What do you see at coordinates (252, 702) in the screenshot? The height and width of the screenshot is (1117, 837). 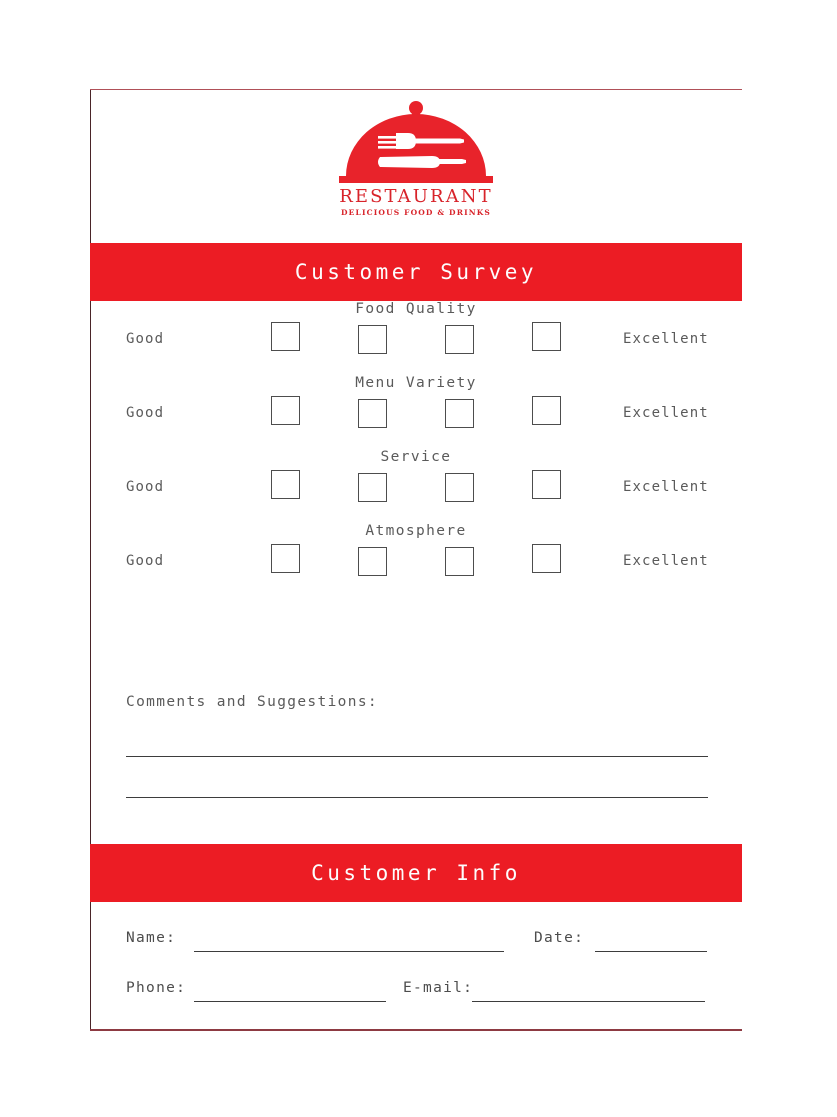 I see `comments-label: Comments and Suggestions:` at bounding box center [252, 702].